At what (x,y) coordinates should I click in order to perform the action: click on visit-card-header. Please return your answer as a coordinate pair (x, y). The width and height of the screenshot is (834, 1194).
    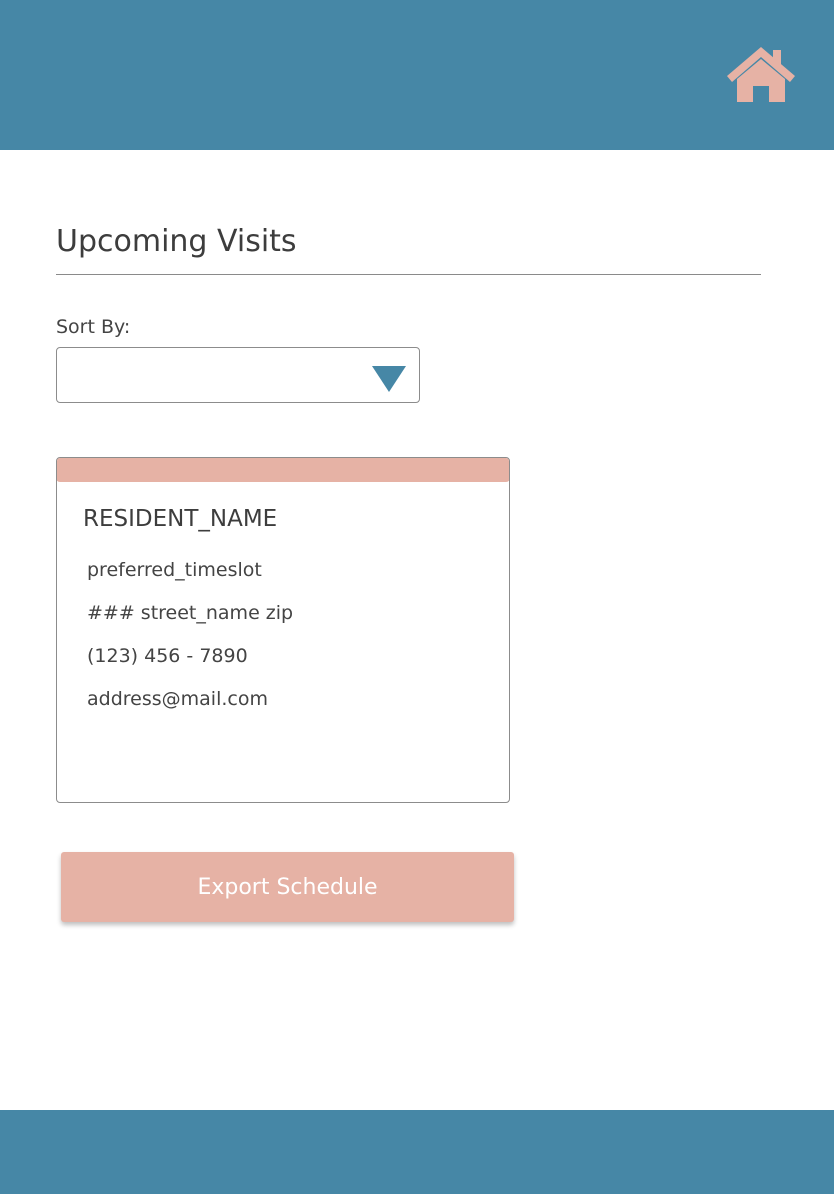
    Looking at the image, I should click on (283, 470).